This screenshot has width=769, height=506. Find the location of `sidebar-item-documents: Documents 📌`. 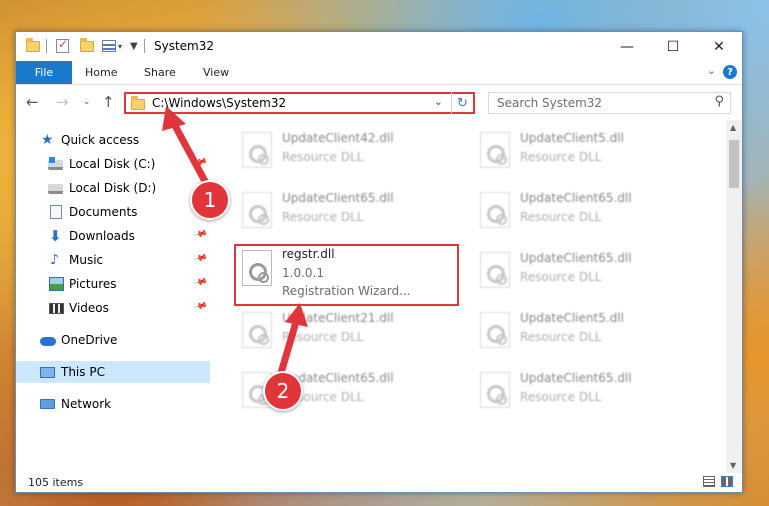

sidebar-item-documents: Documents 📌 is located at coordinates (113, 212).